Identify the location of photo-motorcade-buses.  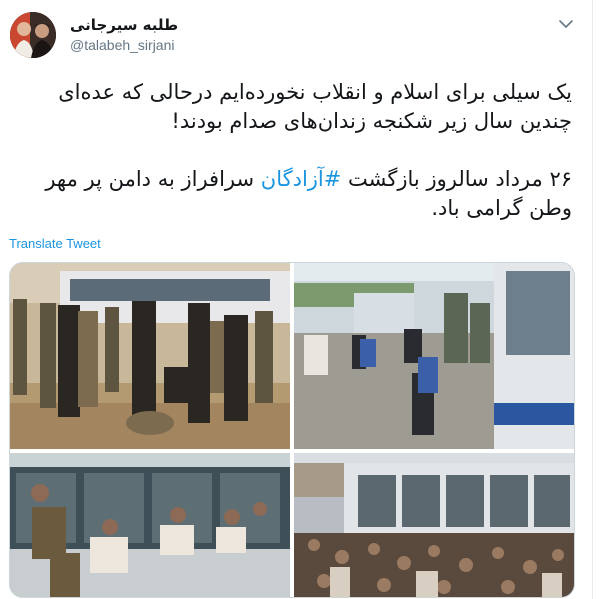
(434, 356).